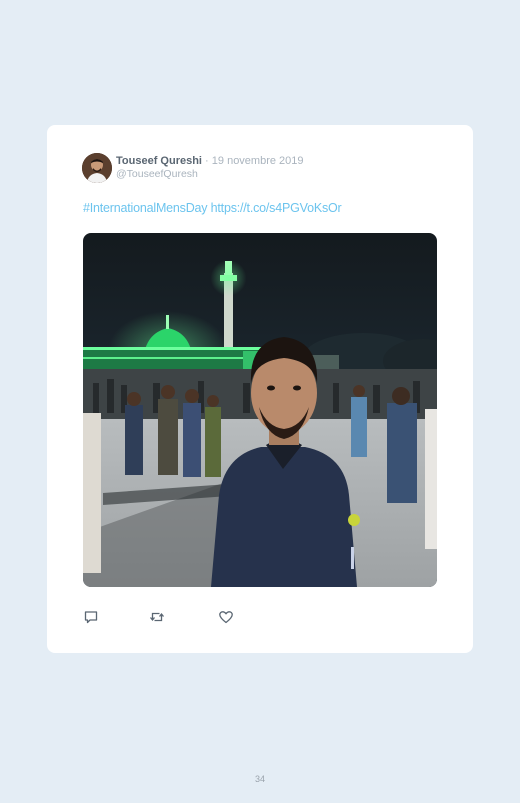 The height and width of the screenshot is (803, 520). What do you see at coordinates (276, 208) in the screenshot?
I see `tweet-url-link: https://t.co/s4PGVoKsOr` at bounding box center [276, 208].